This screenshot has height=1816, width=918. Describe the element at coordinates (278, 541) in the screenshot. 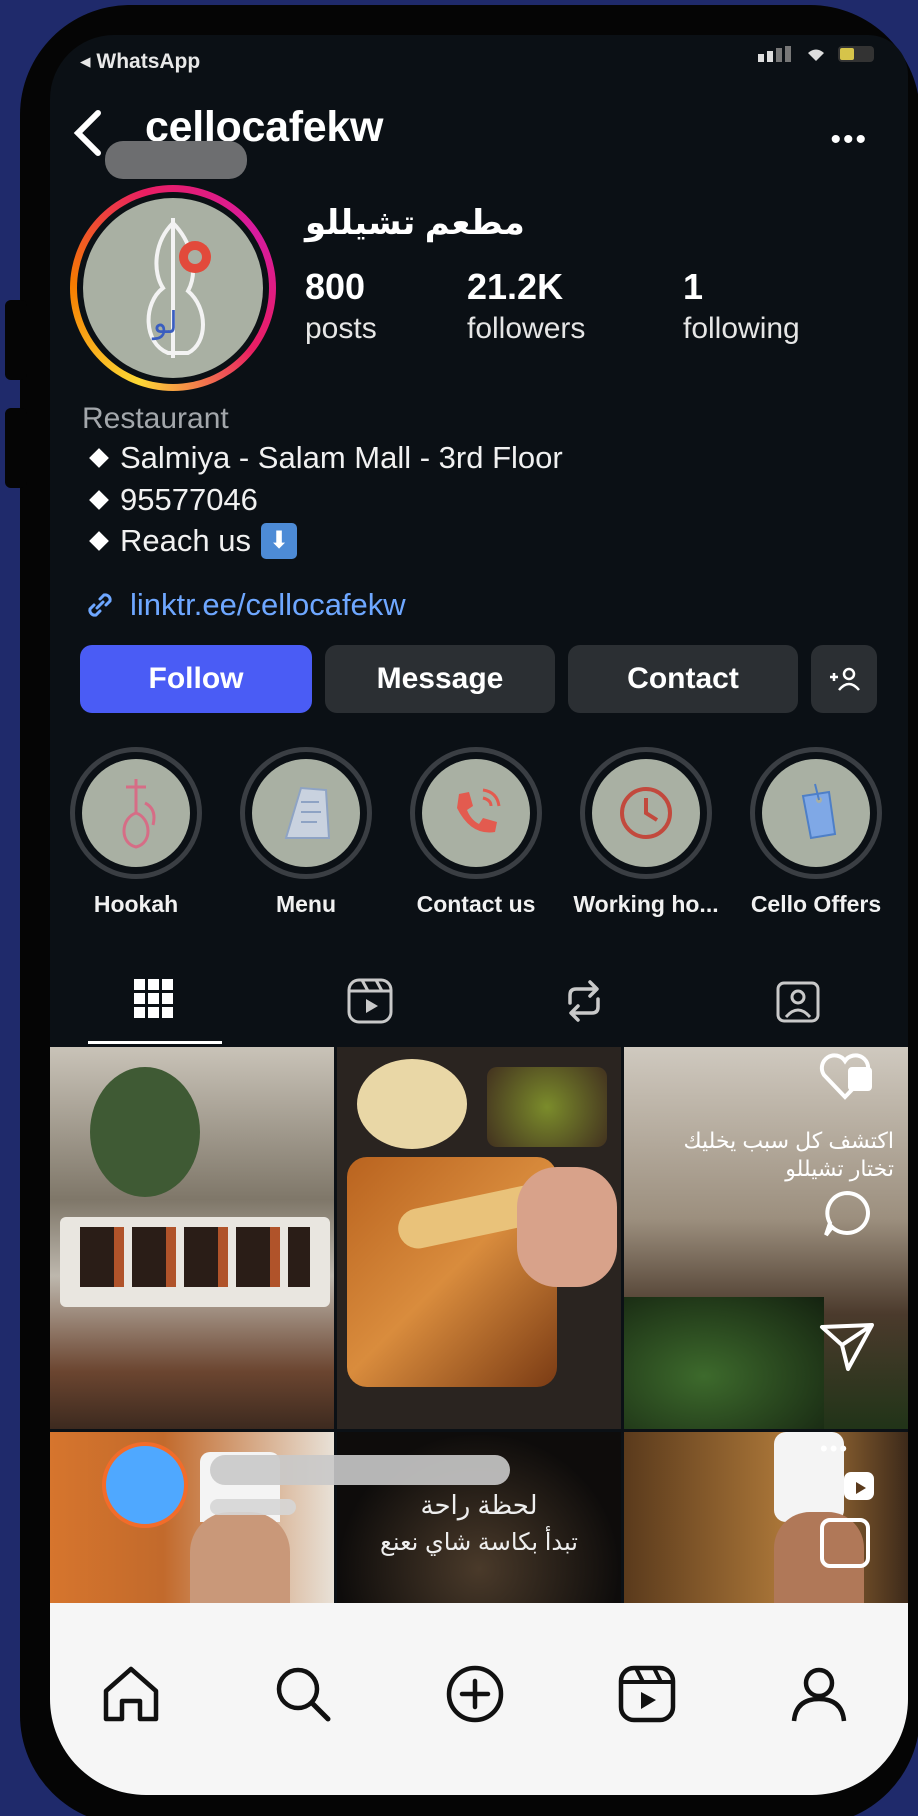

I see `down-arrow-icon: ⬇` at that location.